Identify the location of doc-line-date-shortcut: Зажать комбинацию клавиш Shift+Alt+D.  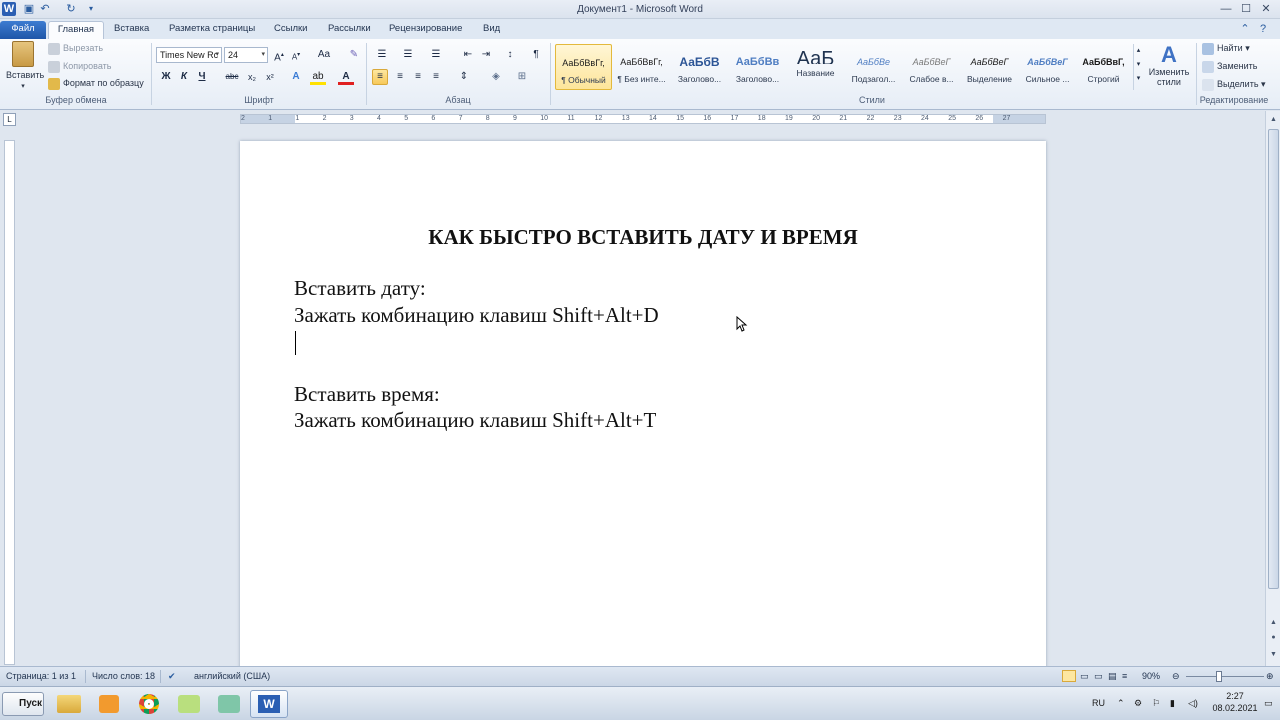
(476, 315).